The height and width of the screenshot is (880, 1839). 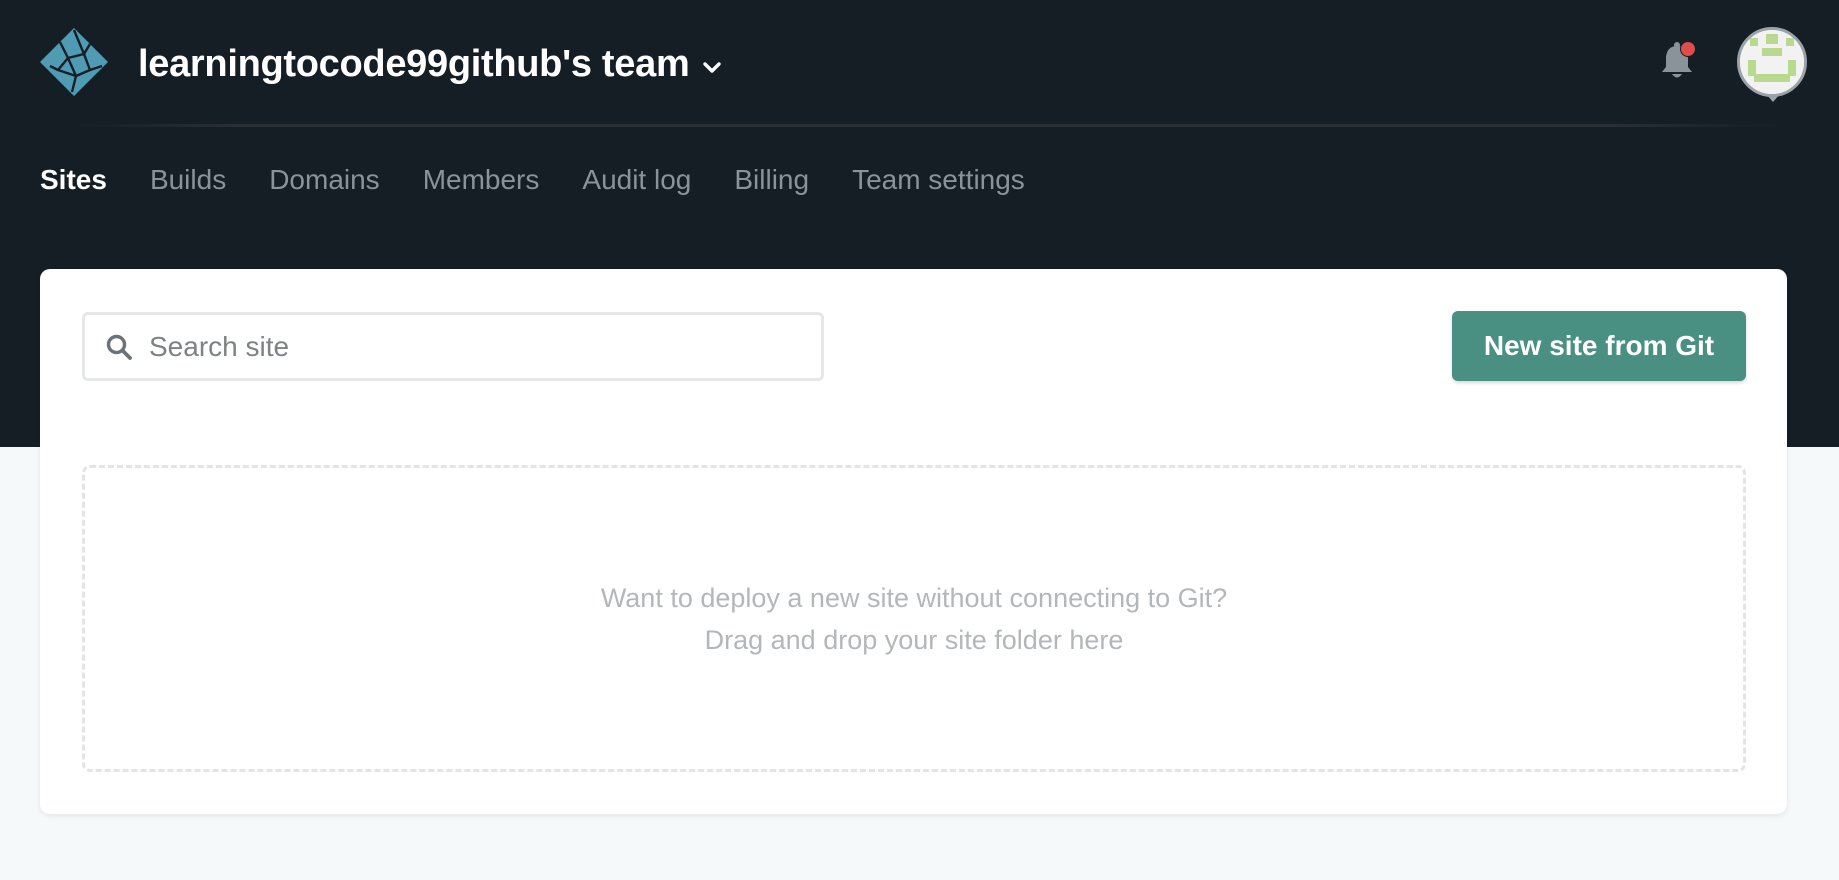 I want to click on tab-team-settings: Team settings, so click(x=938, y=180).